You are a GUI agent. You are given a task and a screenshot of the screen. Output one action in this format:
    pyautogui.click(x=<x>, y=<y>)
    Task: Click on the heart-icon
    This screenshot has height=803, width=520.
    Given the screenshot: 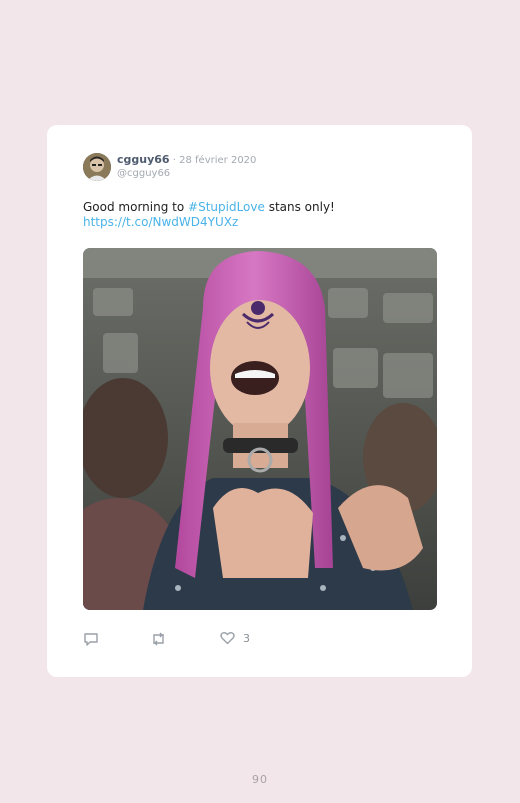 What is the action you would take?
    pyautogui.click(x=227, y=638)
    